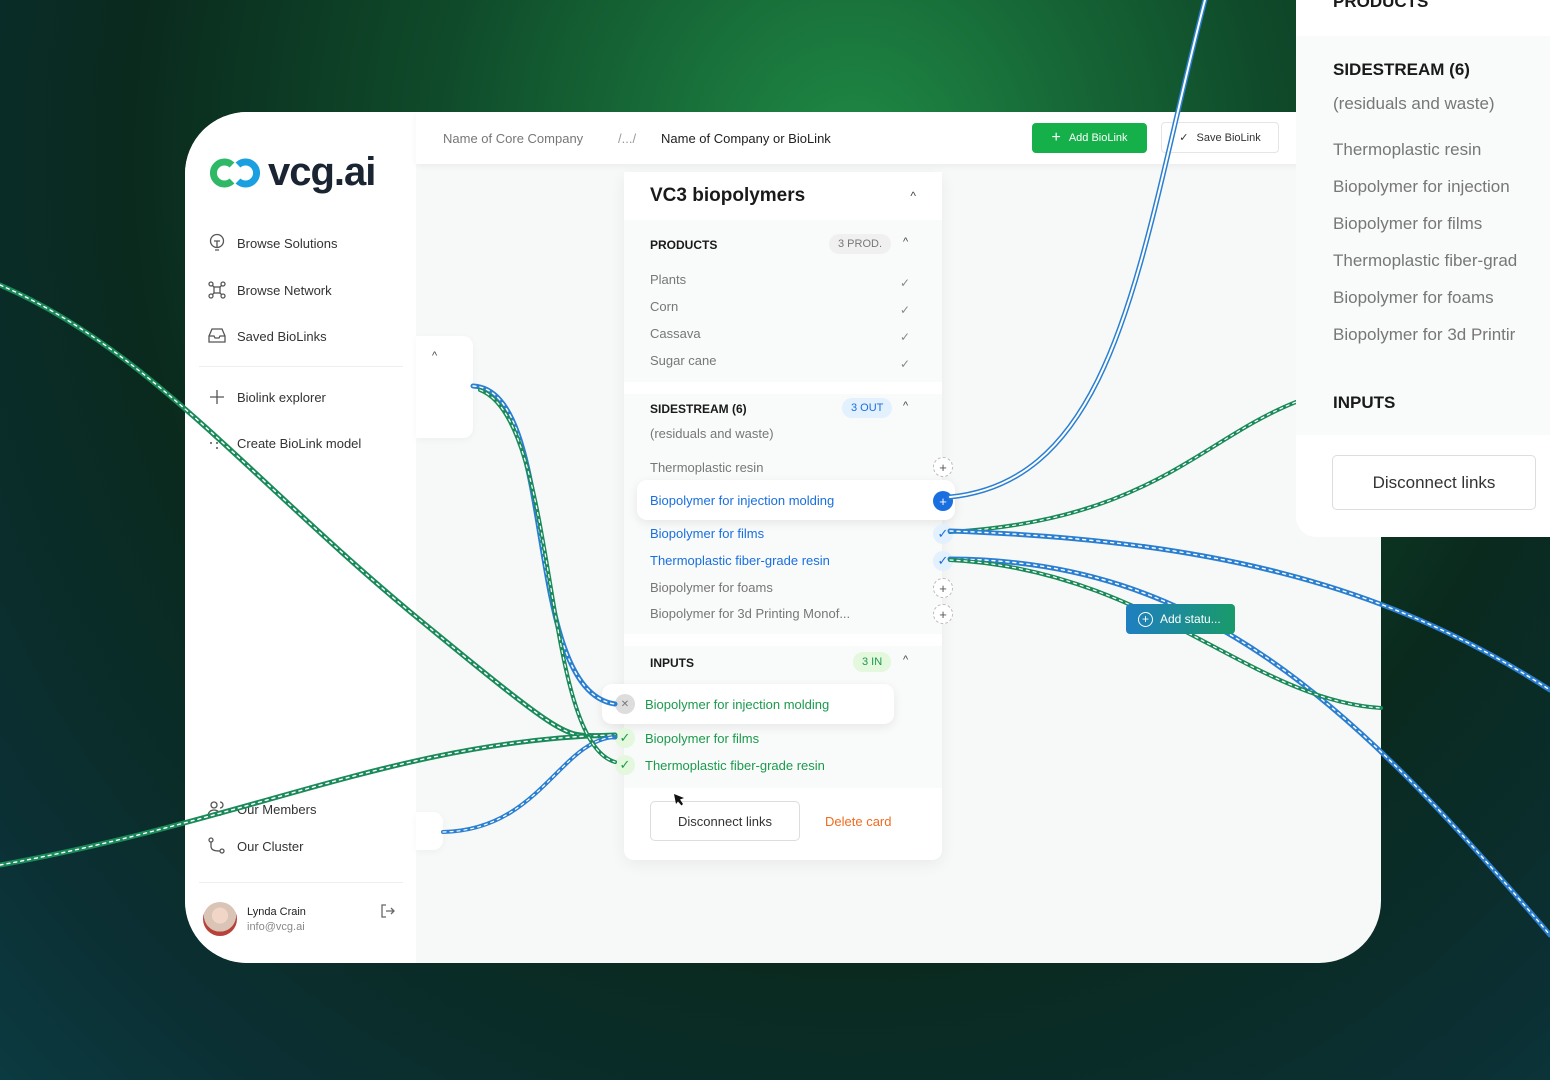  I want to click on delete-card-button: Delete card, so click(858, 821).